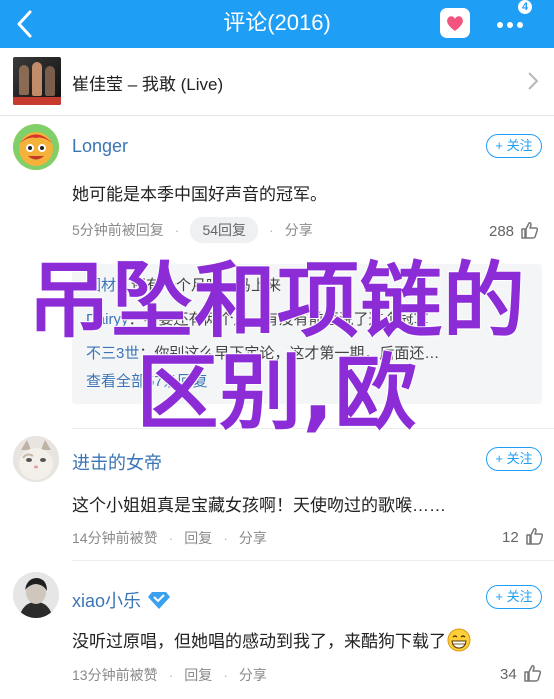 This screenshot has height=699, width=554. I want to click on more-icon, so click(510, 25).